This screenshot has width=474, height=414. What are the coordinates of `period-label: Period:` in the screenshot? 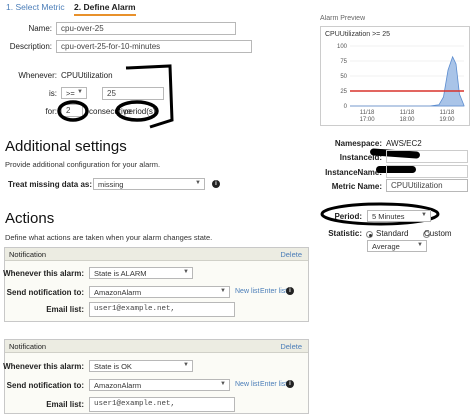 It's located at (348, 216).